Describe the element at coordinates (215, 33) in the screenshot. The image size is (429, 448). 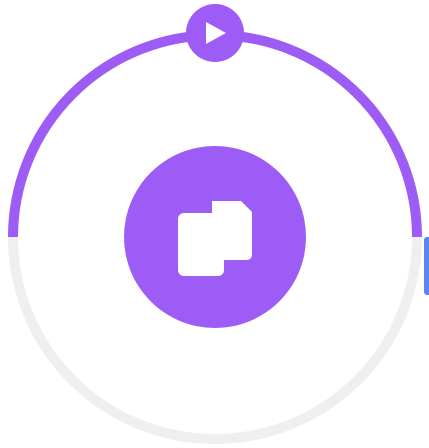
I see `play-button` at that location.